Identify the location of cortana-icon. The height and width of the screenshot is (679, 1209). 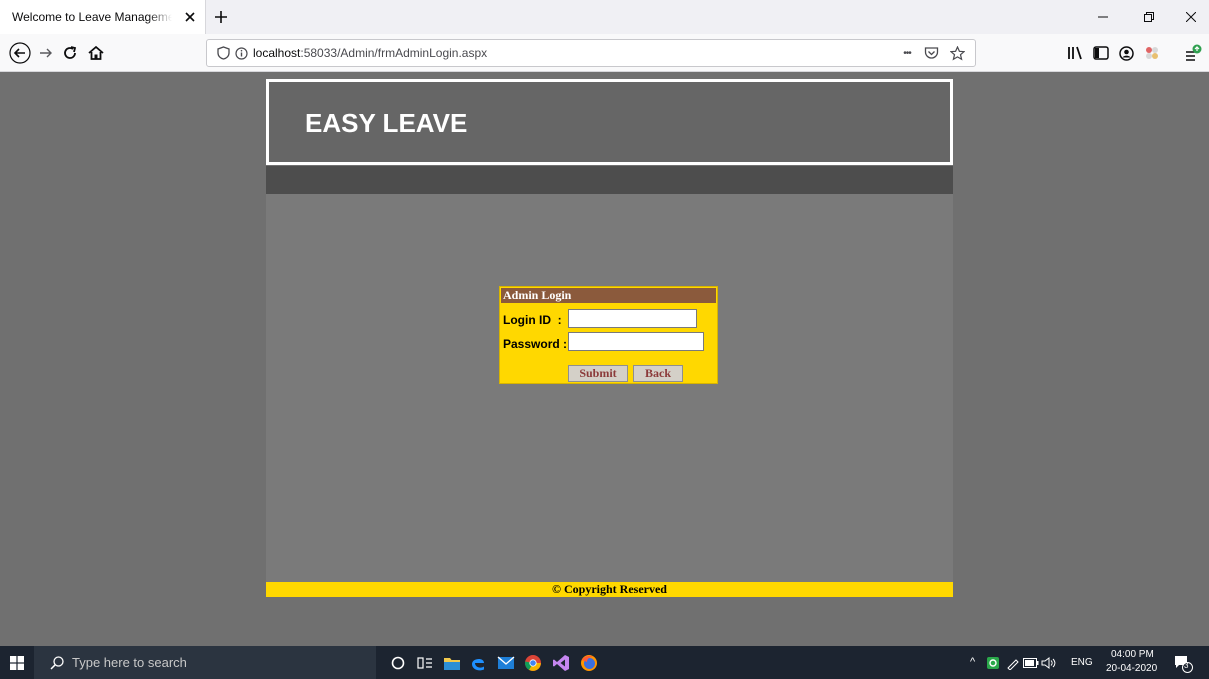
(398, 663).